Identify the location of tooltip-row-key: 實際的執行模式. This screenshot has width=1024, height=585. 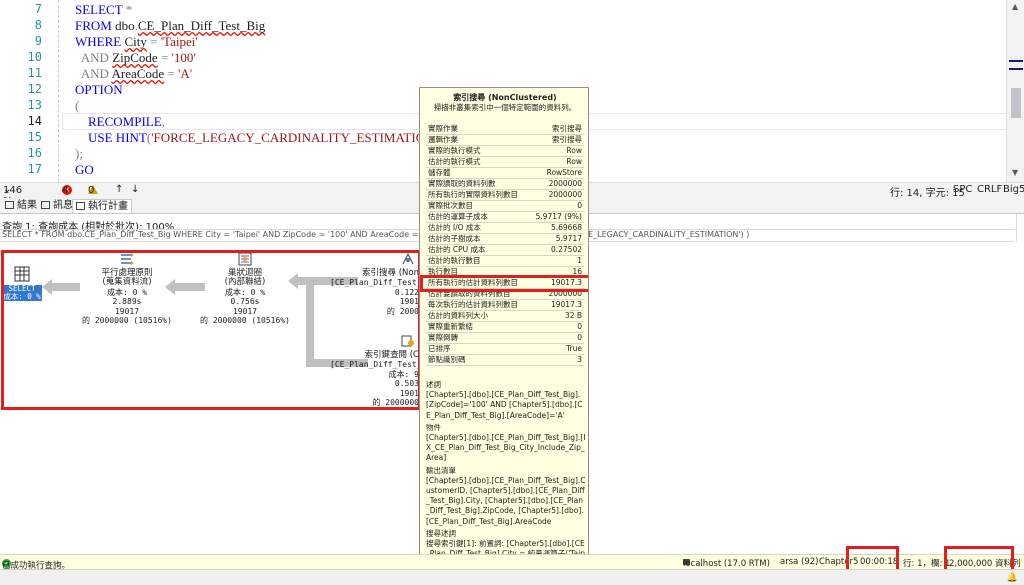
(477, 151).